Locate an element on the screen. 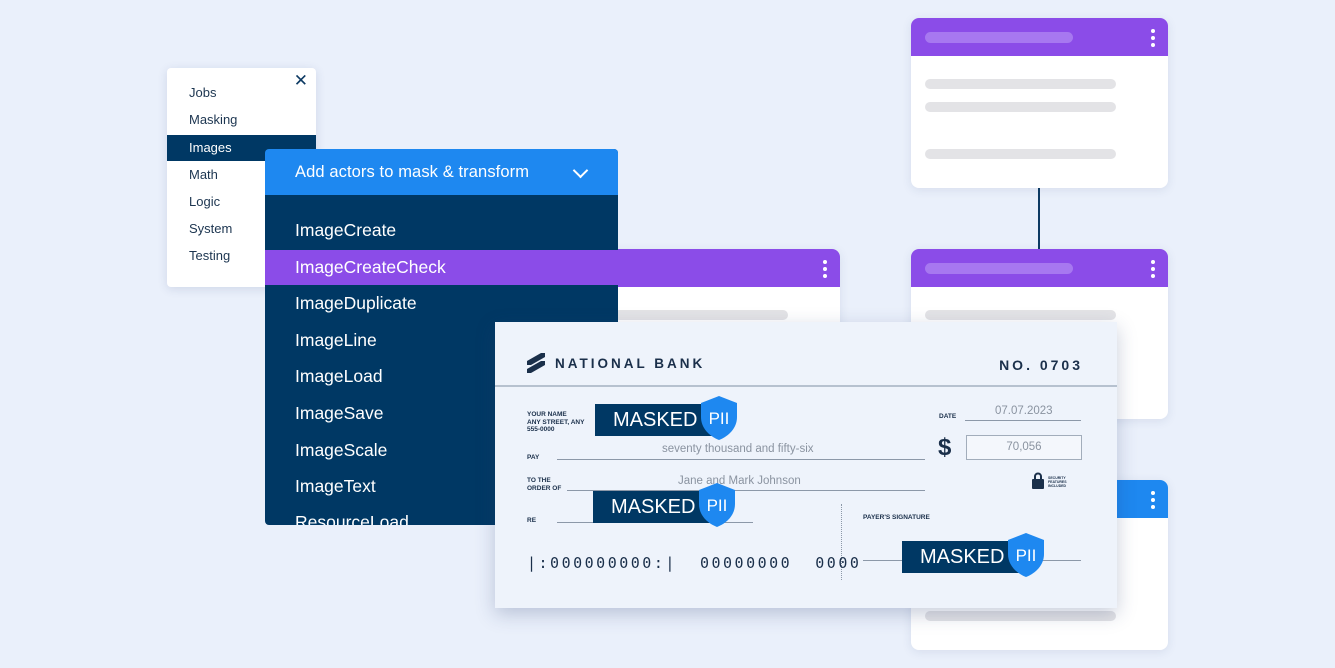  amount-box: 70,056 is located at coordinates (1024, 447).